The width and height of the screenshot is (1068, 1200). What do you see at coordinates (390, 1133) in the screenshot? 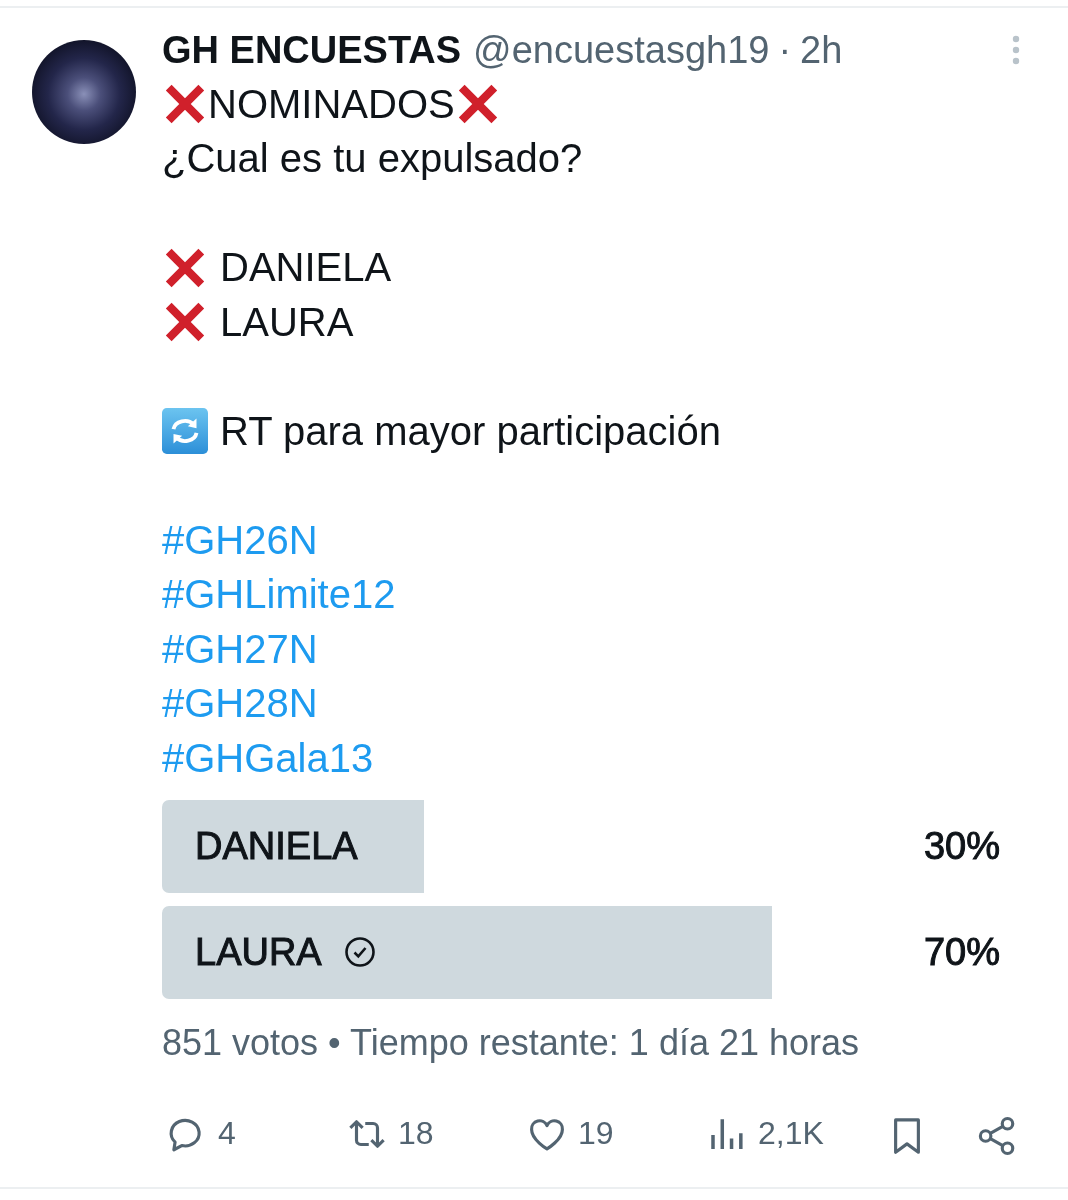
I see `repost-button: 18` at bounding box center [390, 1133].